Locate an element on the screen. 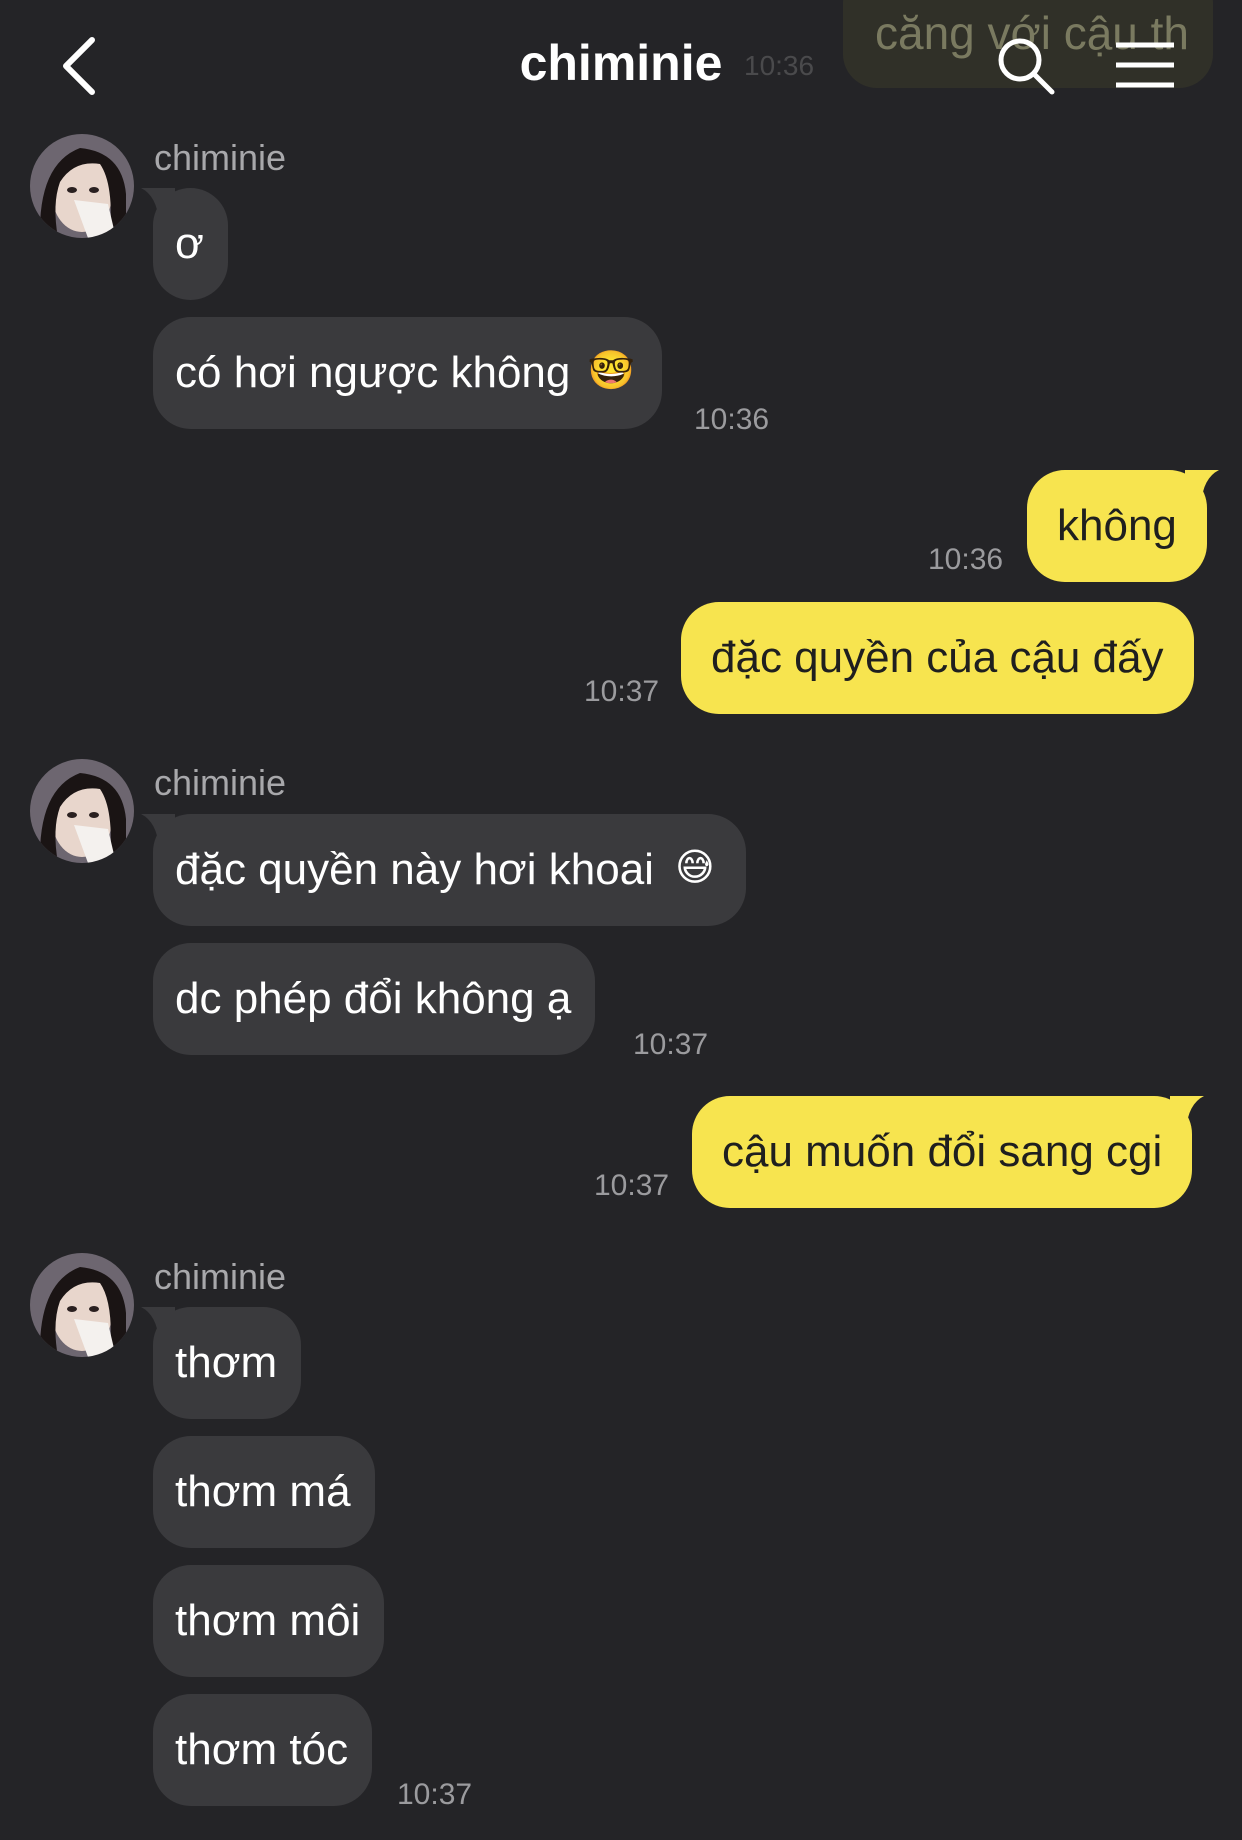 The image size is (1242, 1840). incoming-message: thơm is located at coordinates (221, 1363).